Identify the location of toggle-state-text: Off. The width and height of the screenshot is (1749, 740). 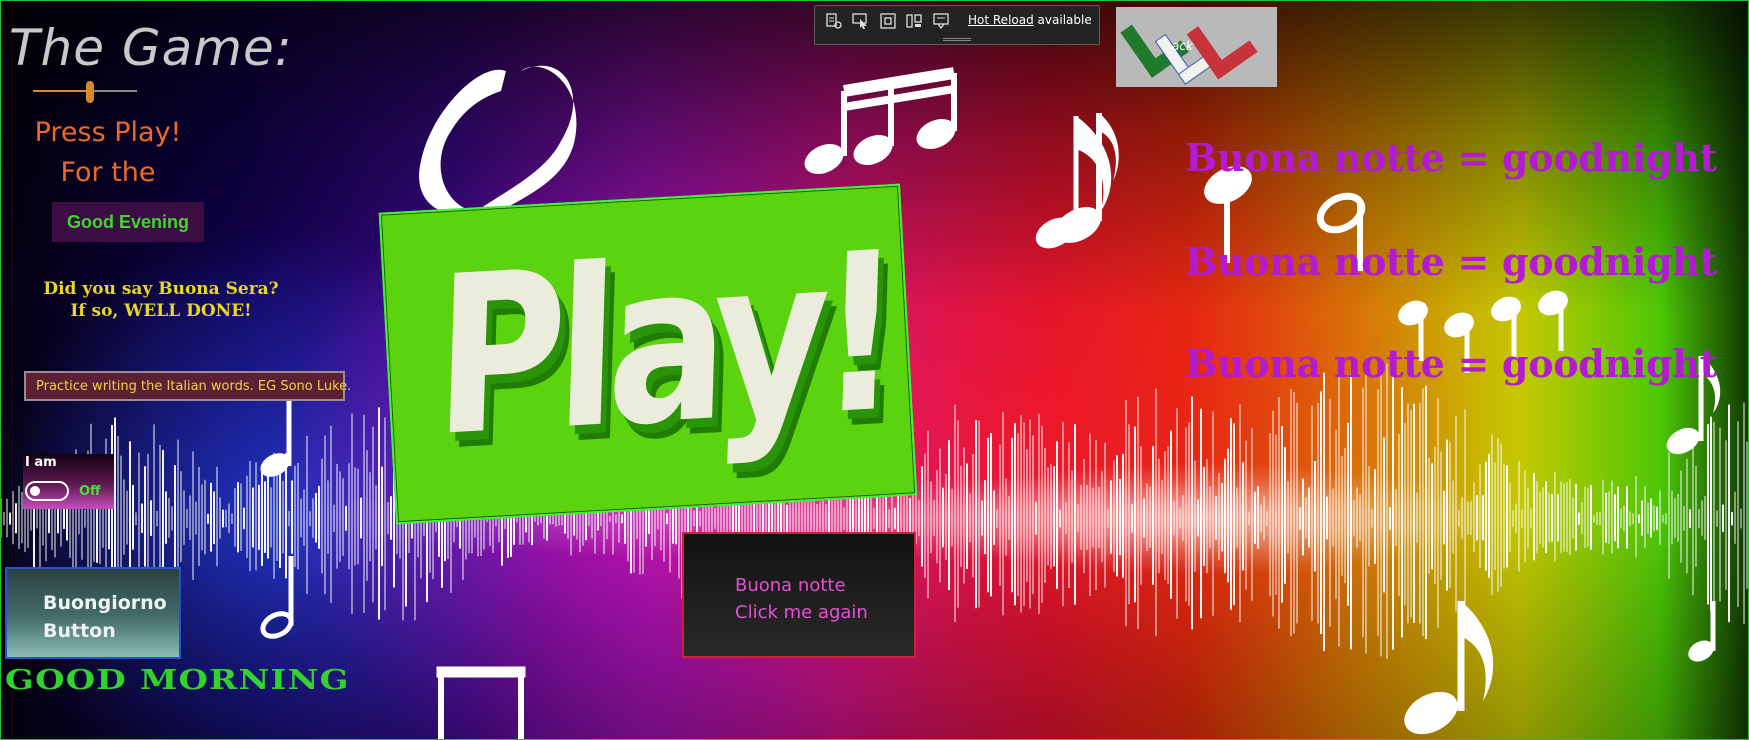
(90, 491).